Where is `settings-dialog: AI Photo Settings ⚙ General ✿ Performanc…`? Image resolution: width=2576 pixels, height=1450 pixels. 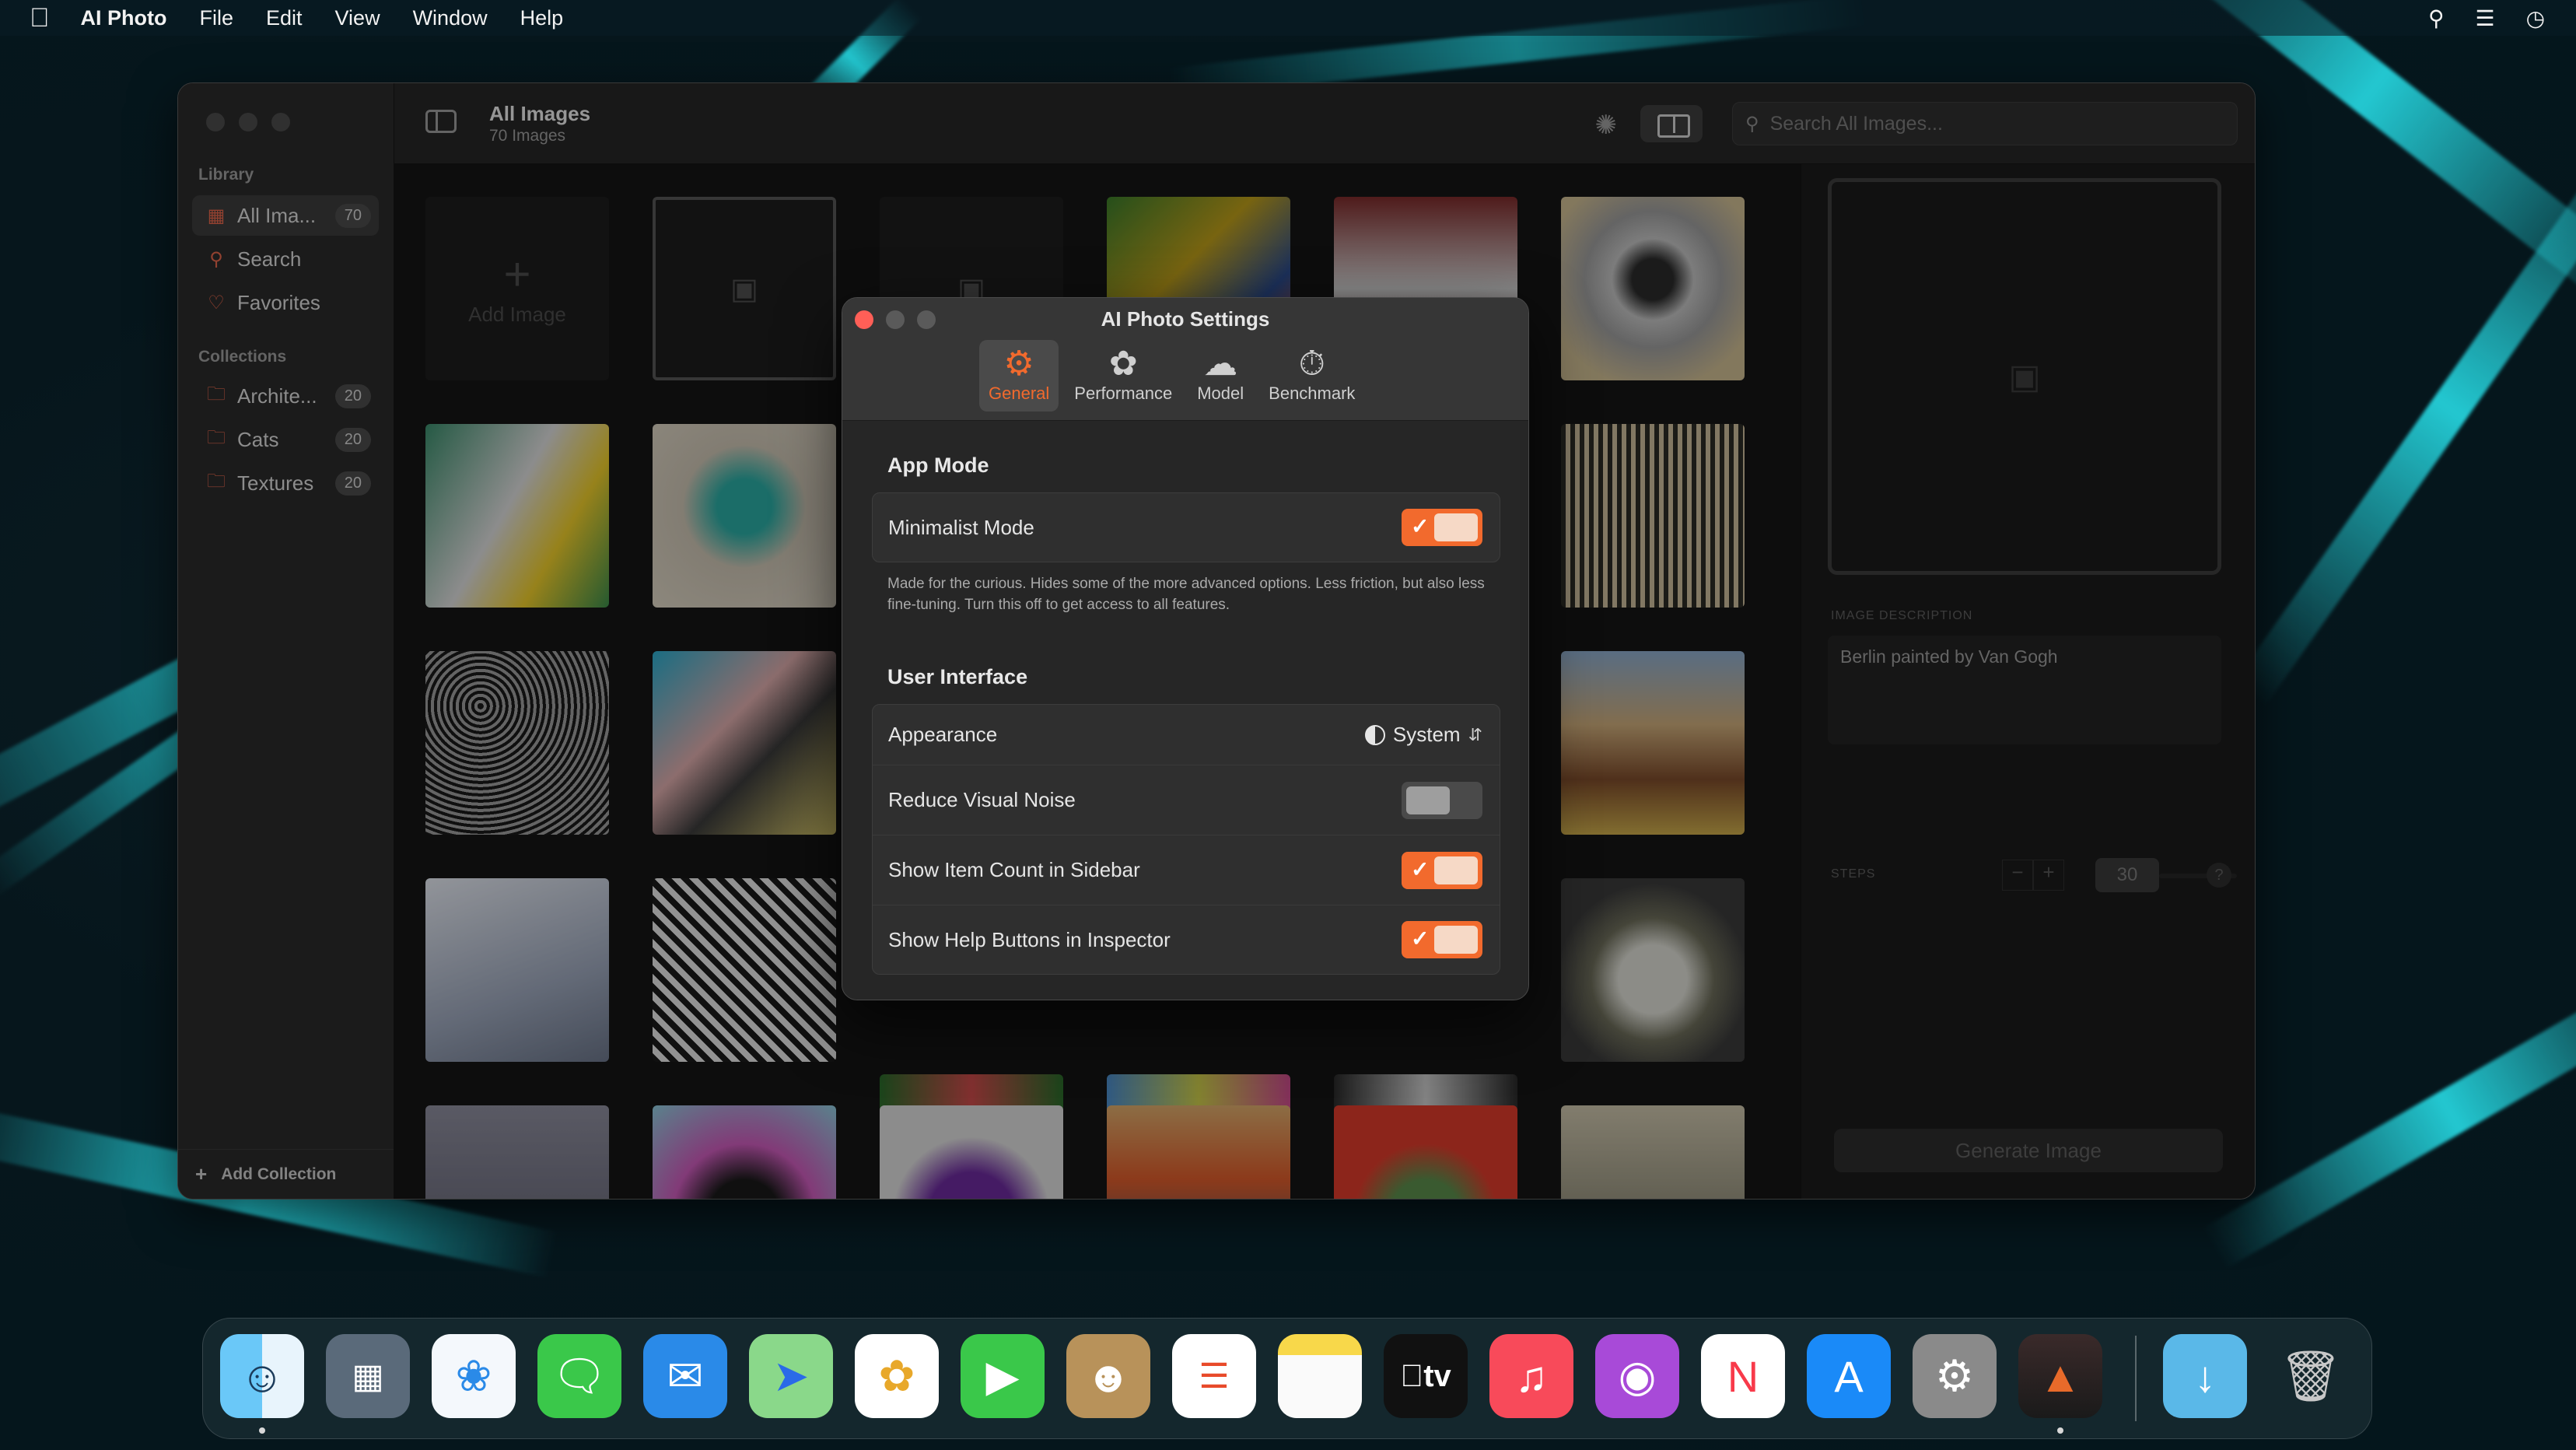
settings-dialog: AI Photo Settings ⚙ General ✿ Performanc… is located at coordinates (1185, 648).